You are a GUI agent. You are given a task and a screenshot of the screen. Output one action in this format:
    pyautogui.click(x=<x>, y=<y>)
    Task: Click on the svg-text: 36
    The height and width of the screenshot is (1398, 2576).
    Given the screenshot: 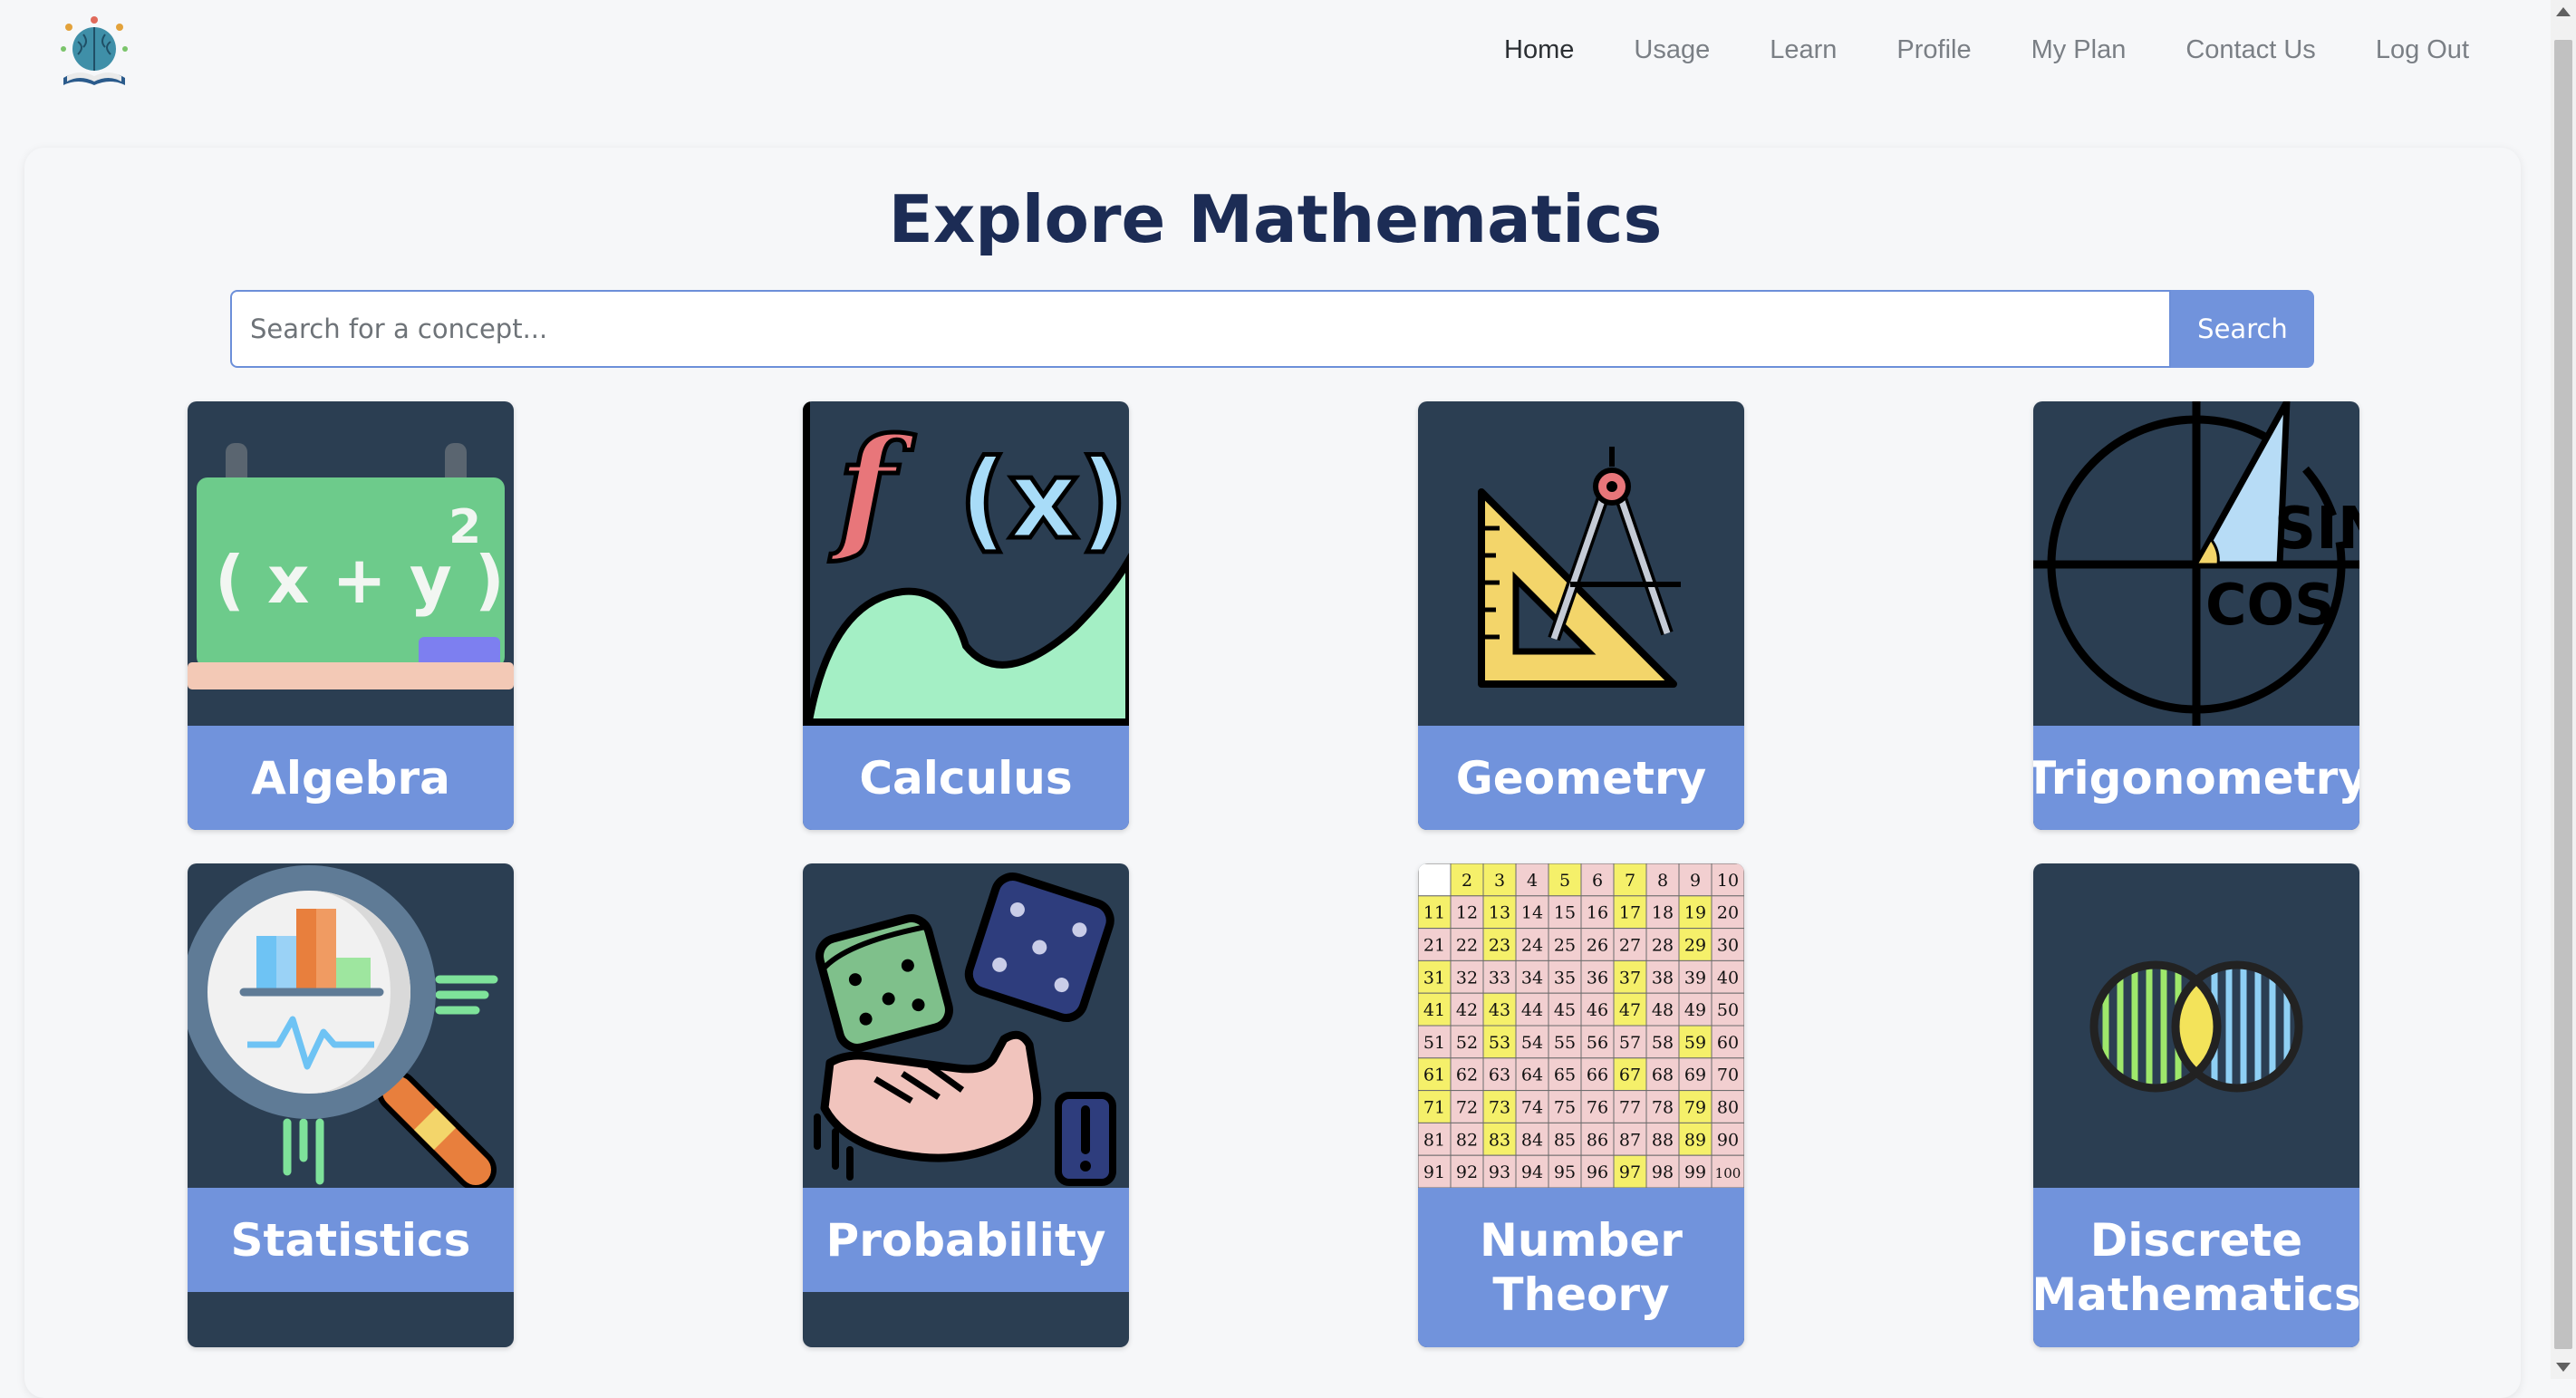 What is the action you would take?
    pyautogui.click(x=1597, y=978)
    